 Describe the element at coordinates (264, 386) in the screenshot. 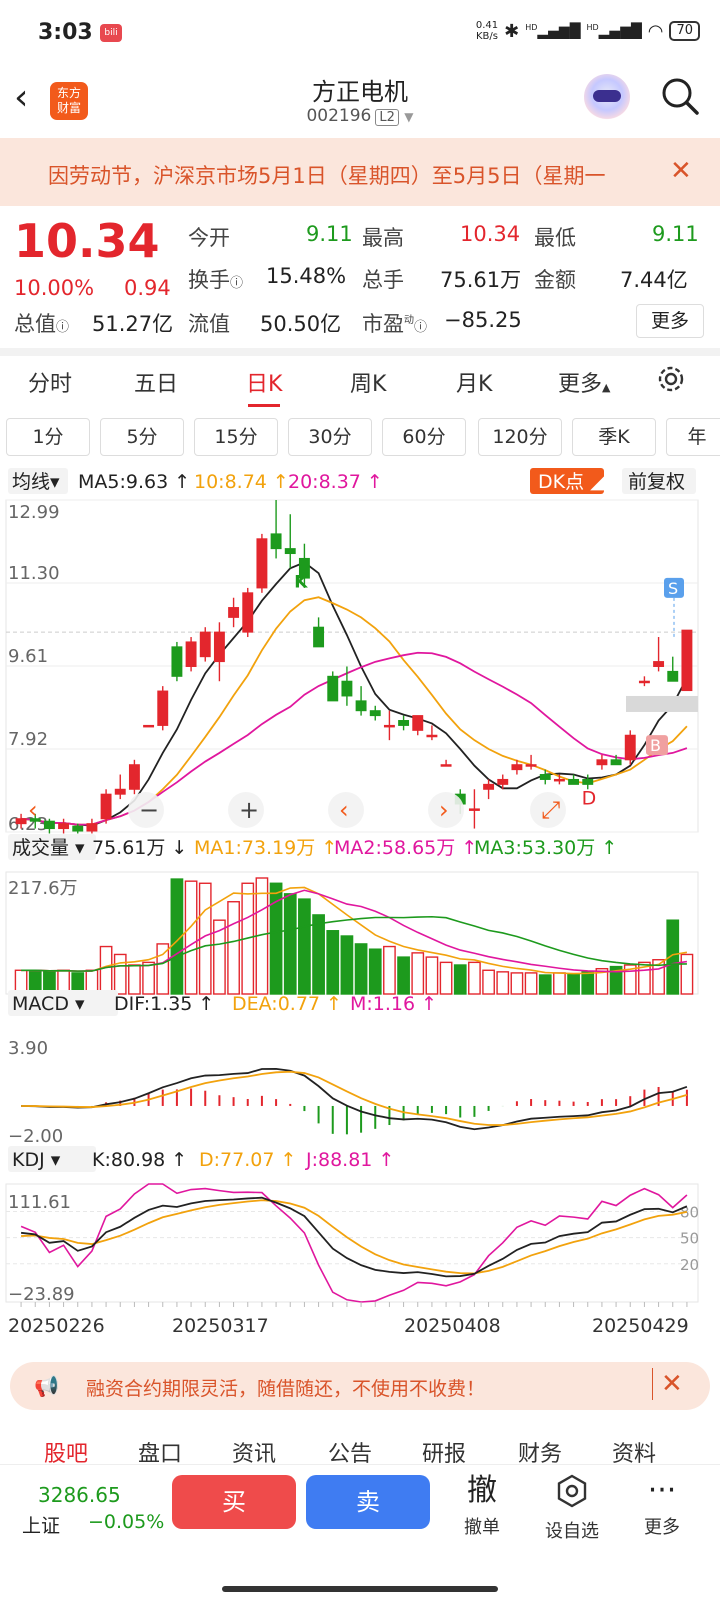

I see `tab-daily-k: 日K` at that location.